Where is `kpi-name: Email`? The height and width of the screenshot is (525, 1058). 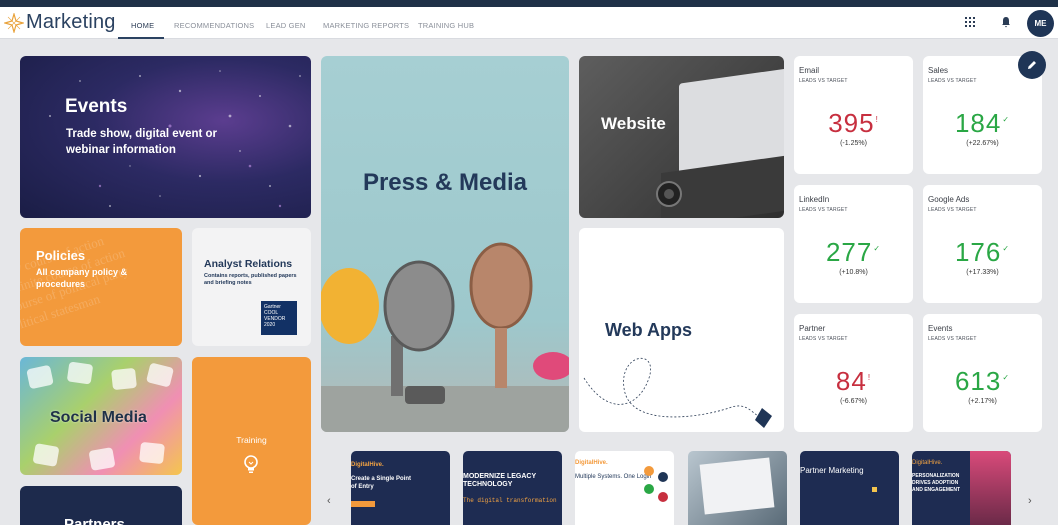
kpi-name: Email is located at coordinates (809, 70).